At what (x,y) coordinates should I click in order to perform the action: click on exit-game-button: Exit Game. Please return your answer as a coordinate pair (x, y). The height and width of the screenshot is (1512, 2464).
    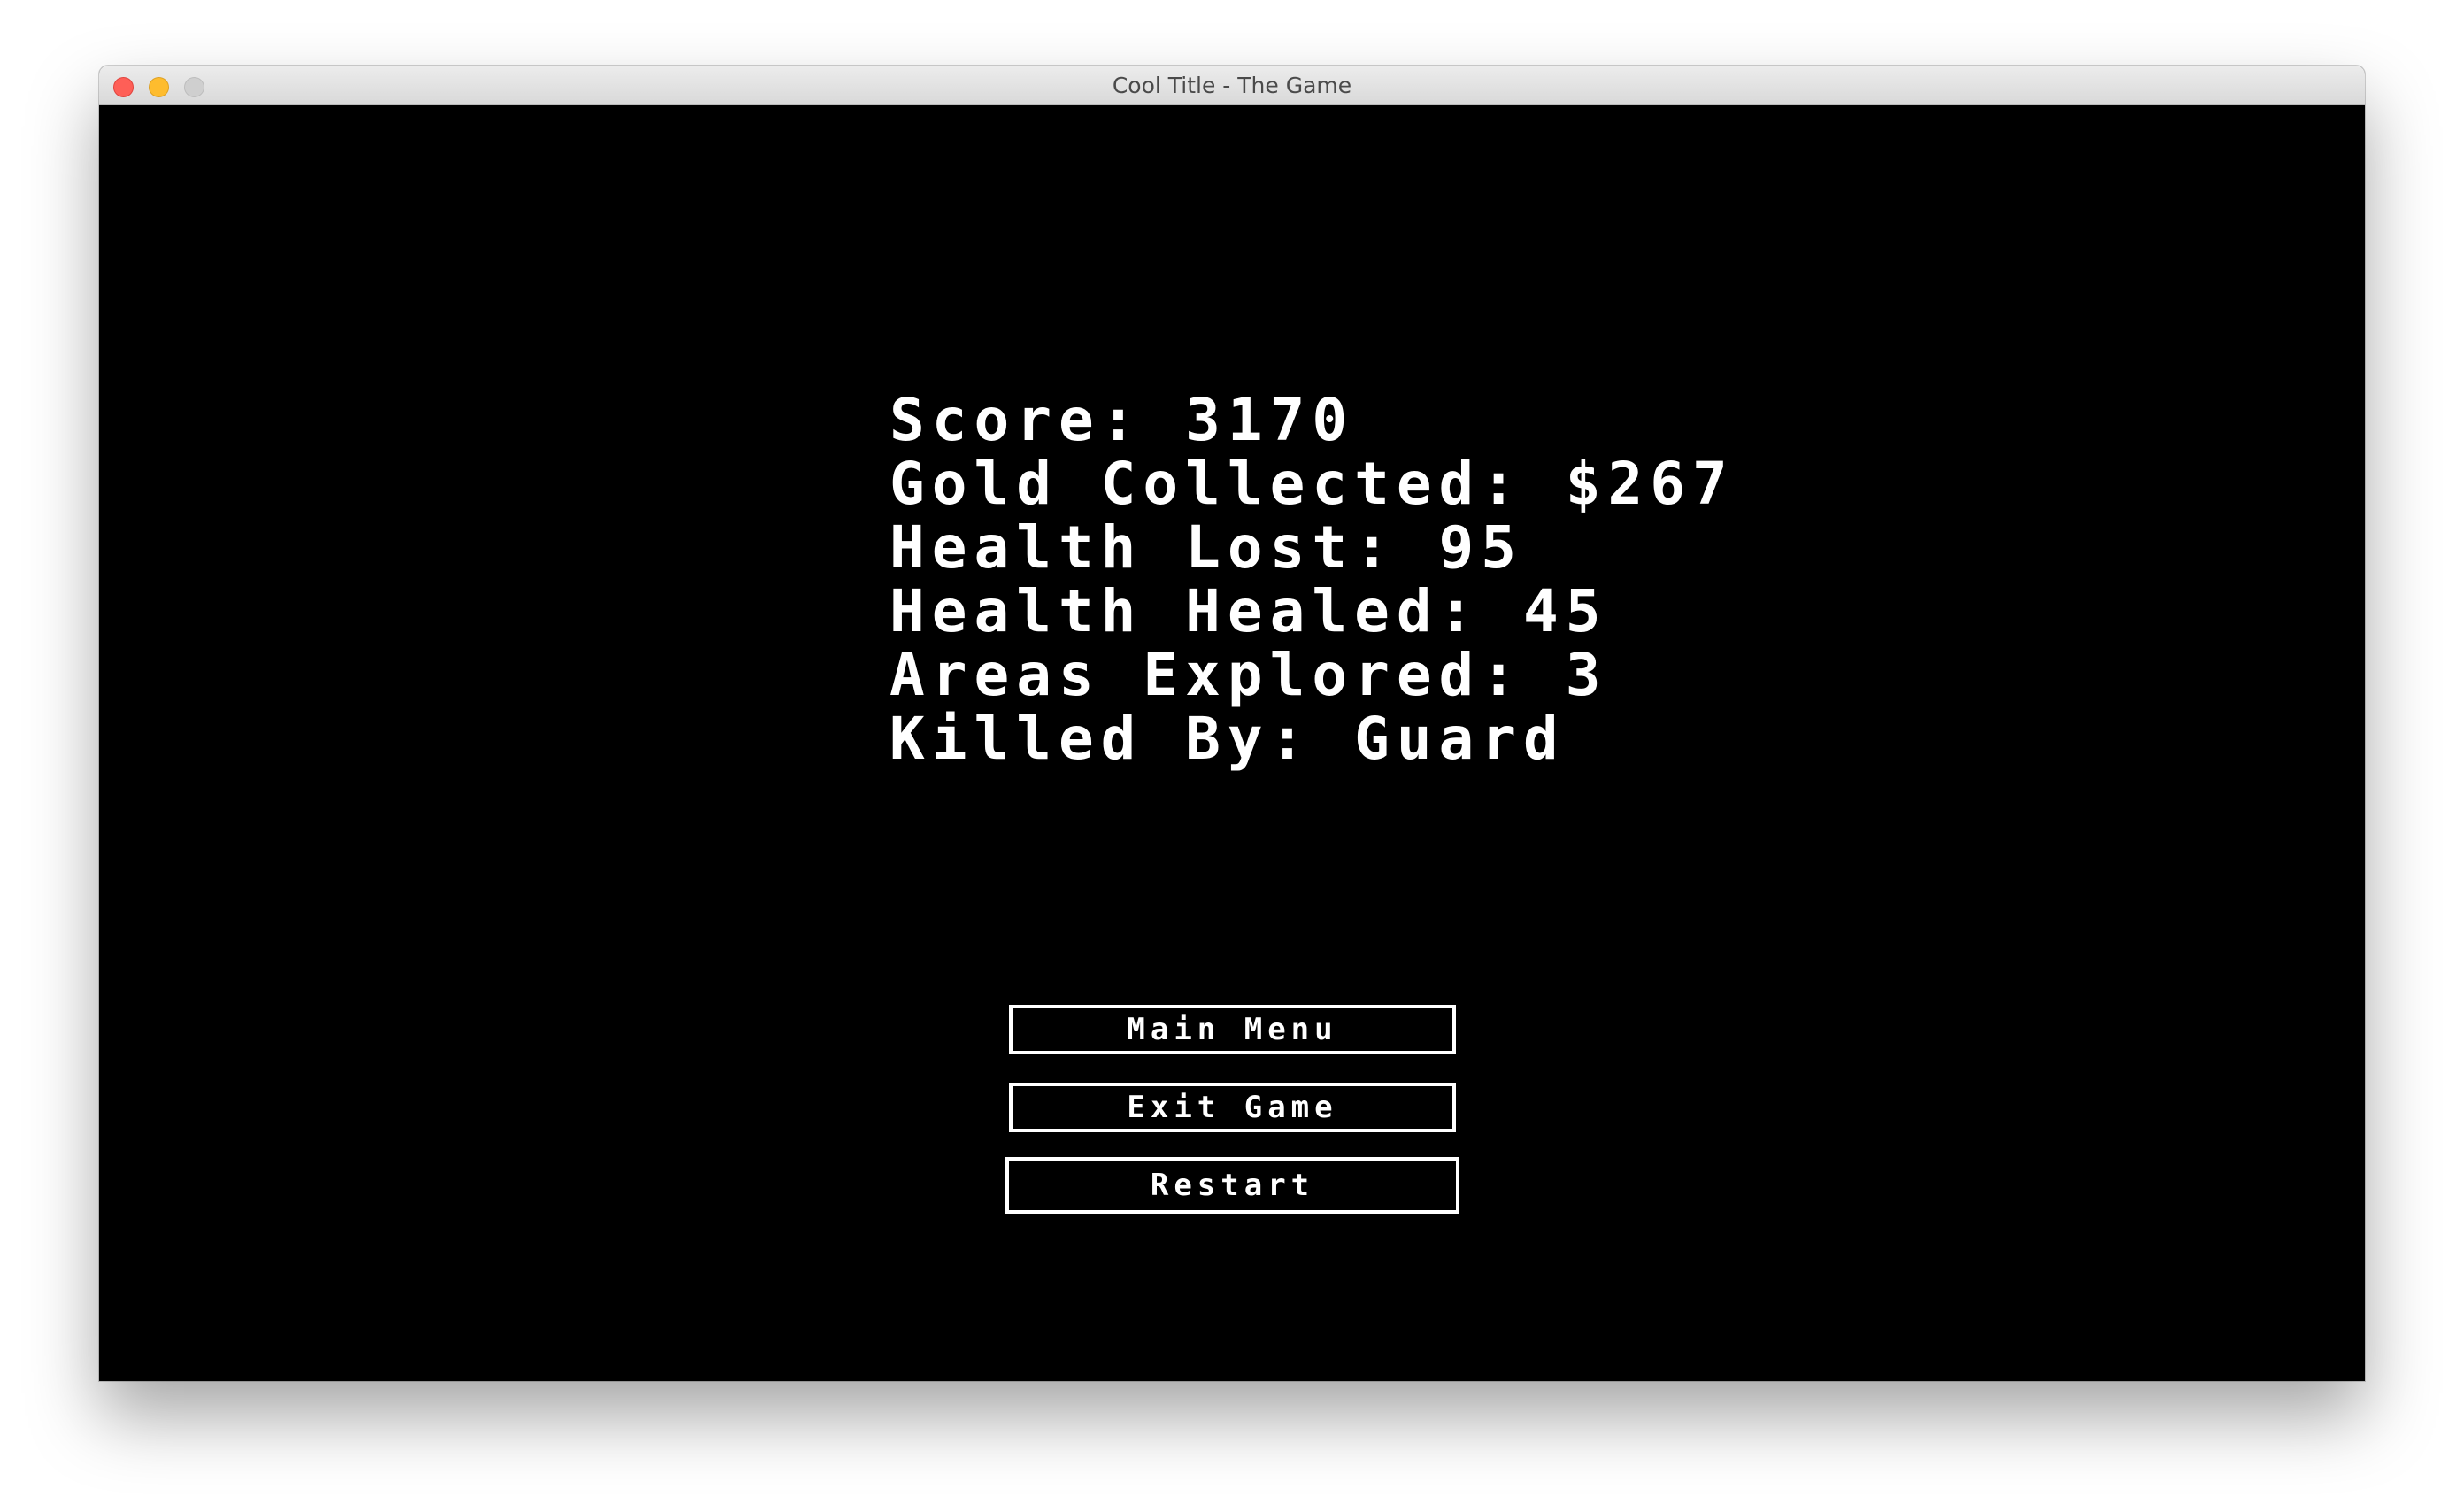
    Looking at the image, I should click on (1232, 1107).